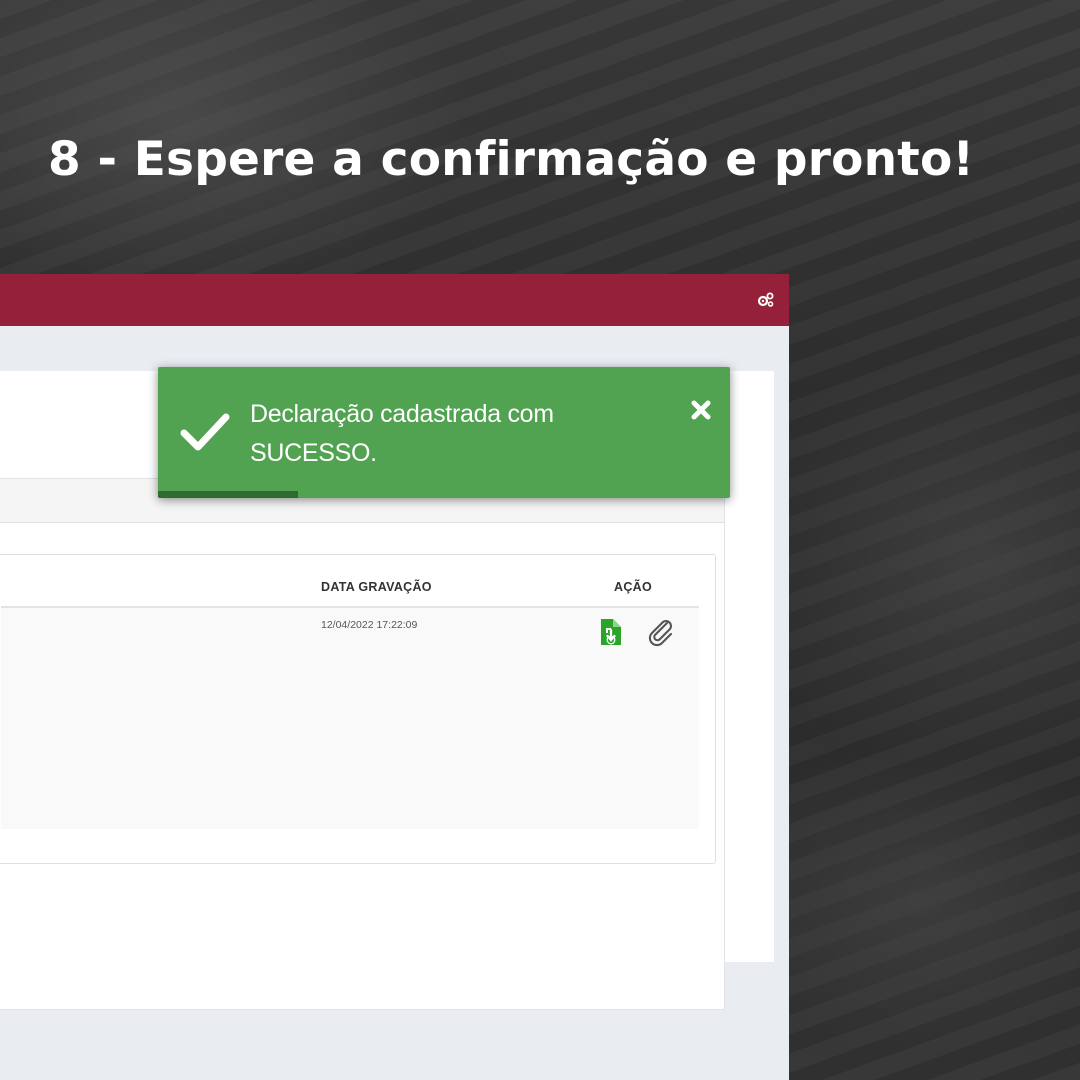 The width and height of the screenshot is (1080, 1080). What do you see at coordinates (511, 159) in the screenshot?
I see `page-headline: 8 - Espere a confirmação e pronto!` at bounding box center [511, 159].